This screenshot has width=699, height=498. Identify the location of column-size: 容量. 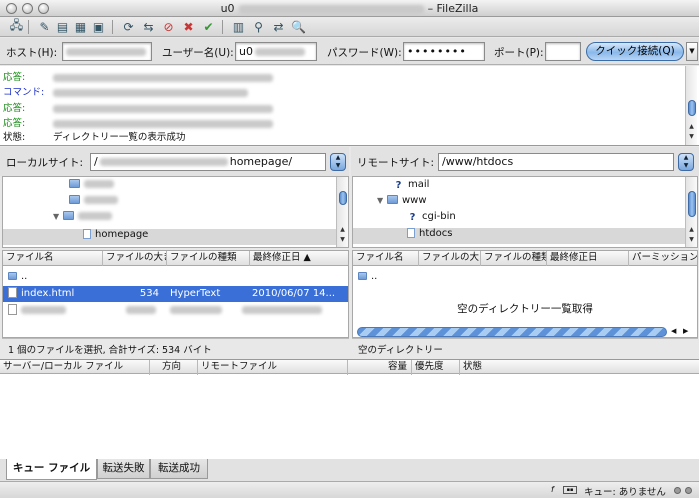
(380, 367).